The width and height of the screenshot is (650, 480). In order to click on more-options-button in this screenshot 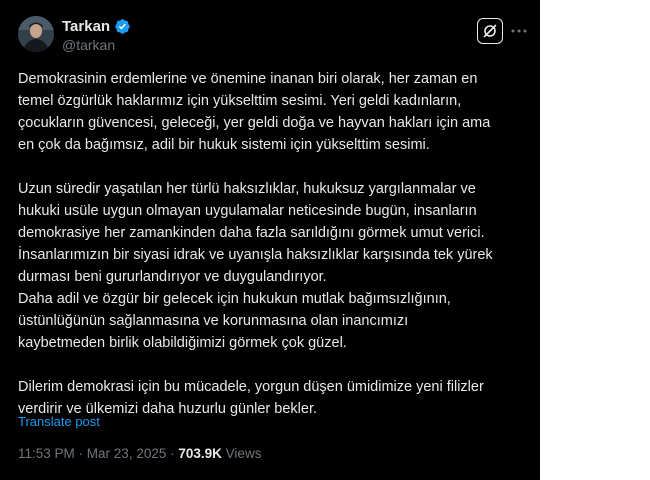, I will do `click(519, 31)`.